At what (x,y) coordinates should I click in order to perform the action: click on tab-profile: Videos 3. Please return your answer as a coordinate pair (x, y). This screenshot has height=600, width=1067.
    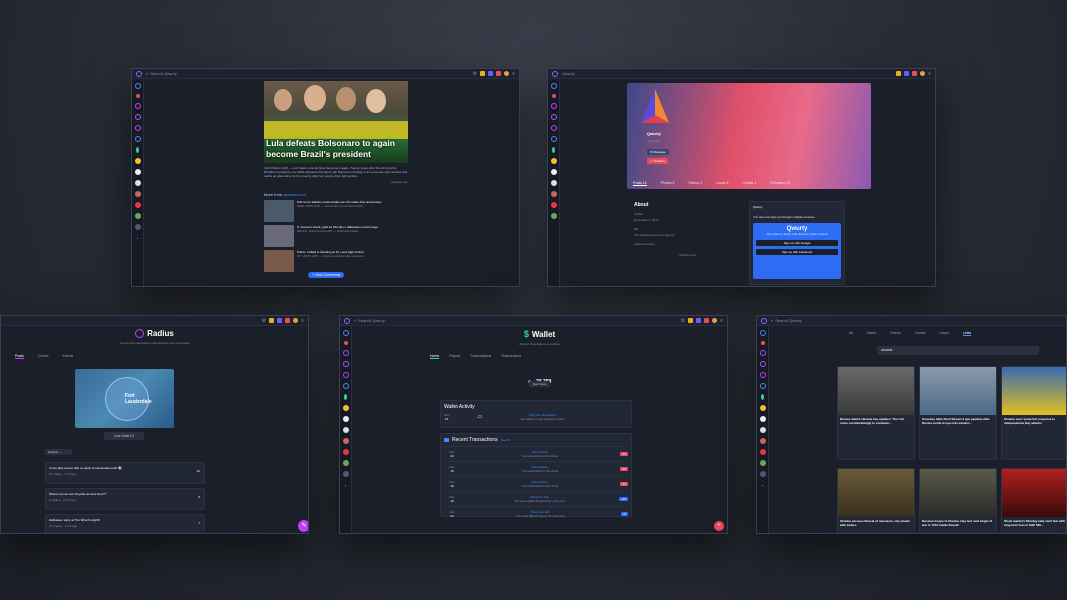
    Looking at the image, I should click on (695, 183).